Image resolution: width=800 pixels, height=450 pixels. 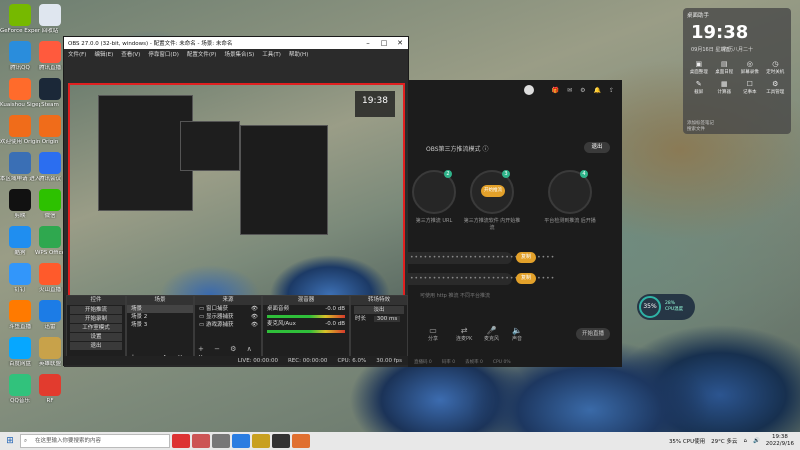 What do you see at coordinates (379, 310) in the screenshot?
I see `transition-select: 淡出` at bounding box center [379, 310].